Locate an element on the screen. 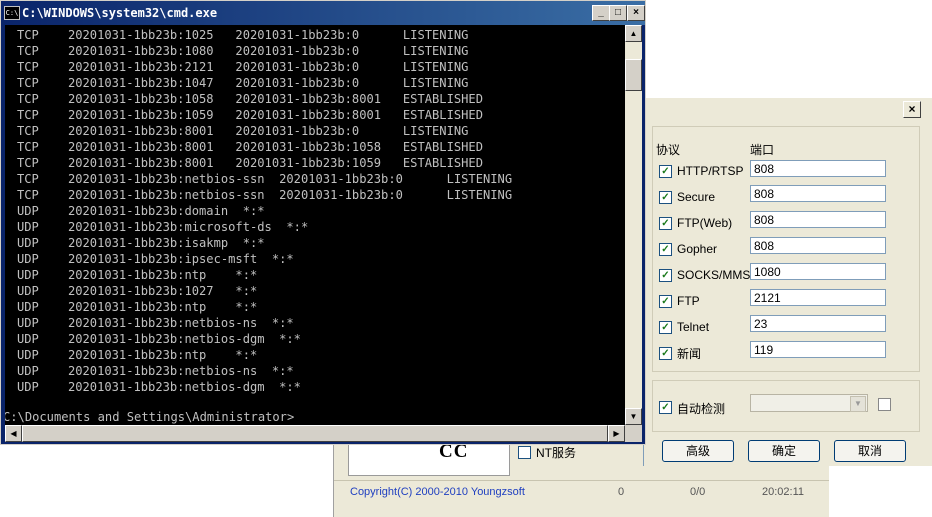  port-input-telnet: 23 is located at coordinates (818, 323).